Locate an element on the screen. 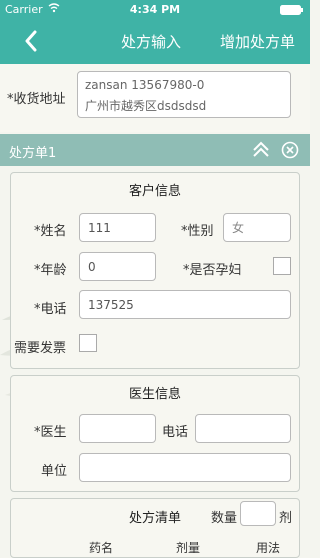 Image resolution: width=320 pixels, height=558 pixels. quantity-input is located at coordinates (258, 513).